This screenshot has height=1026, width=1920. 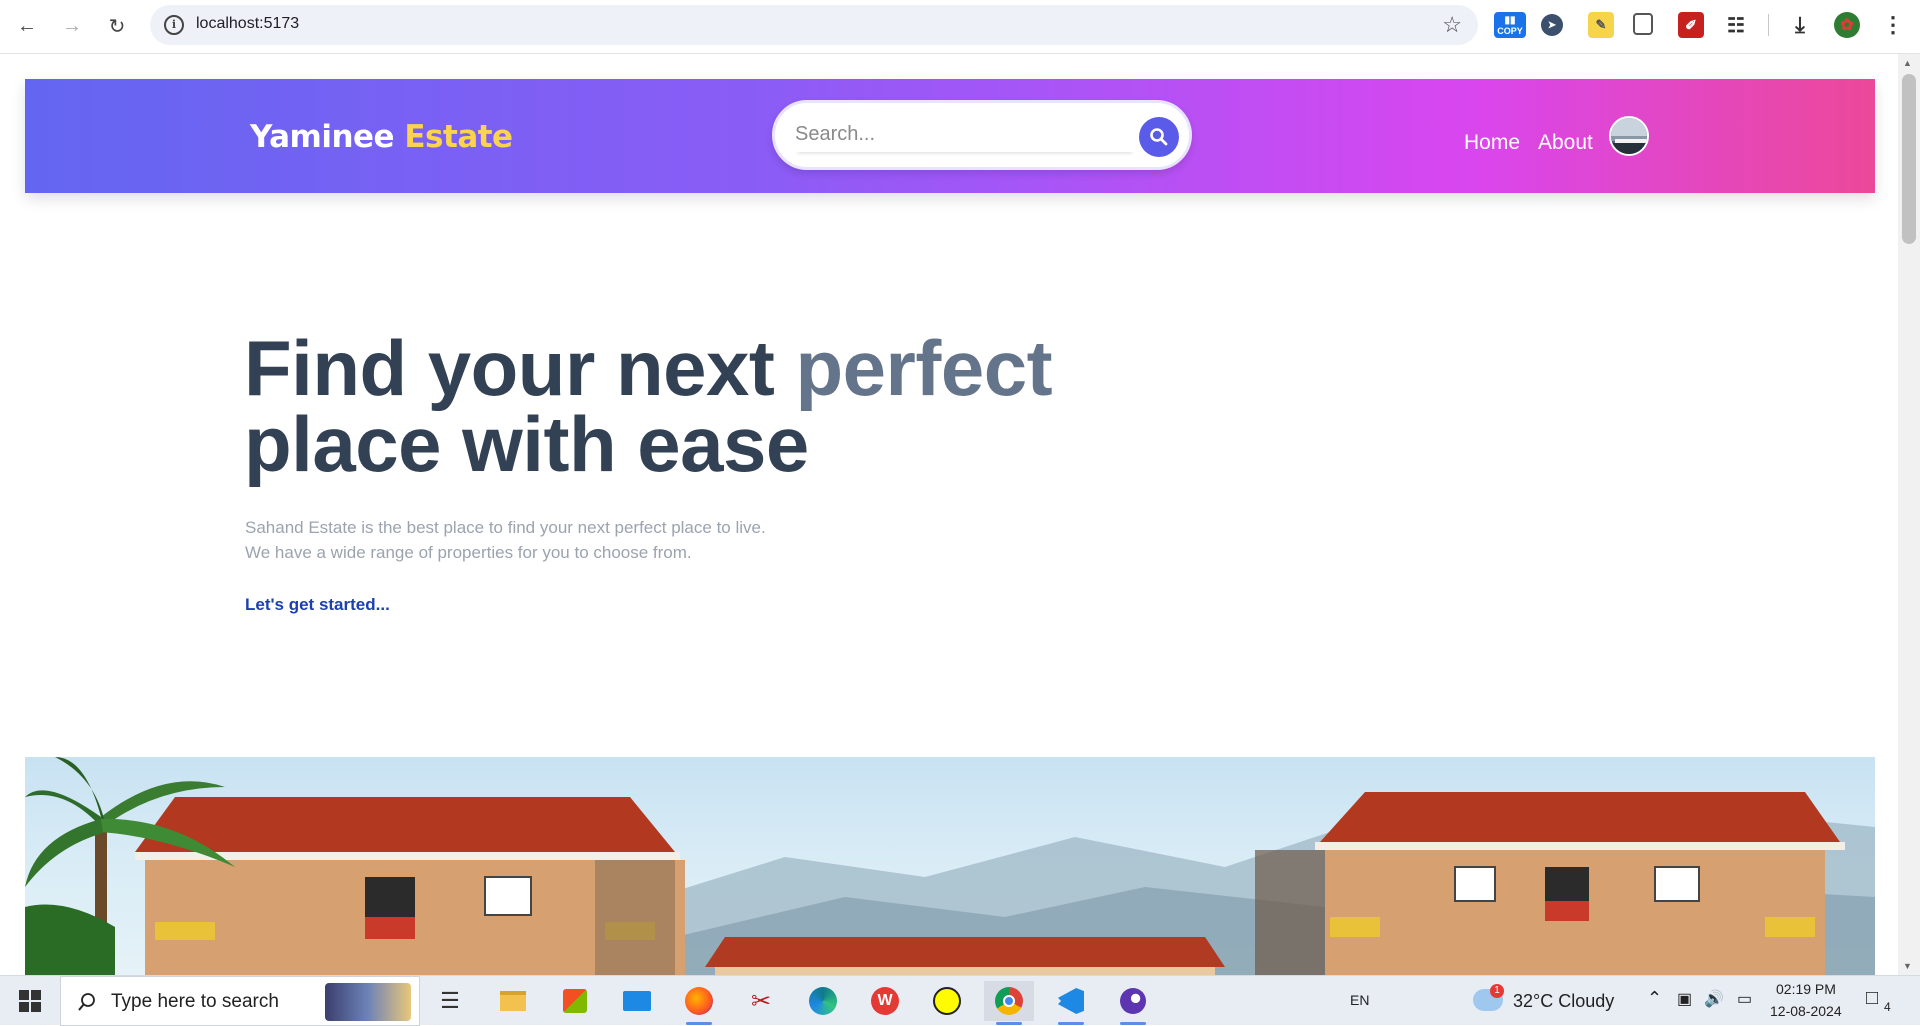 I want to click on file-explorer-icon, so click(x=513, y=1001).